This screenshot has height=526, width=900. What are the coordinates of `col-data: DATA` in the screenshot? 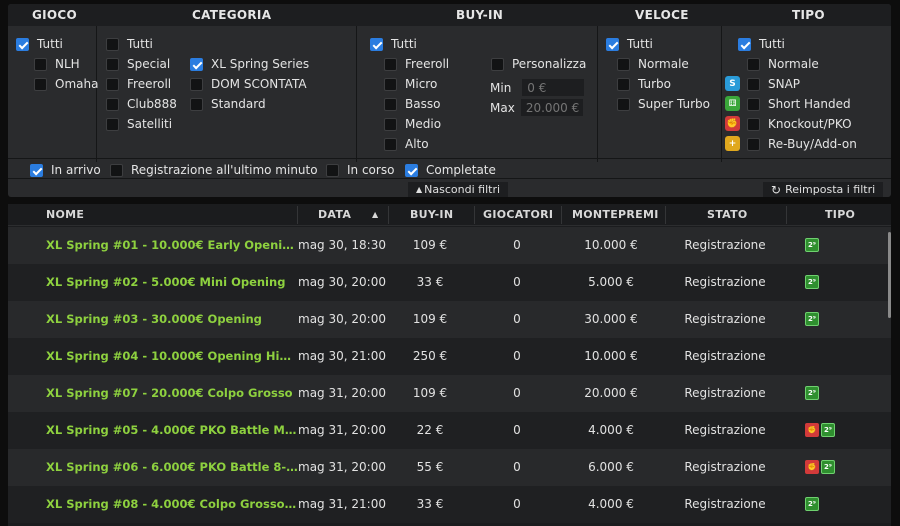 It's located at (334, 214).